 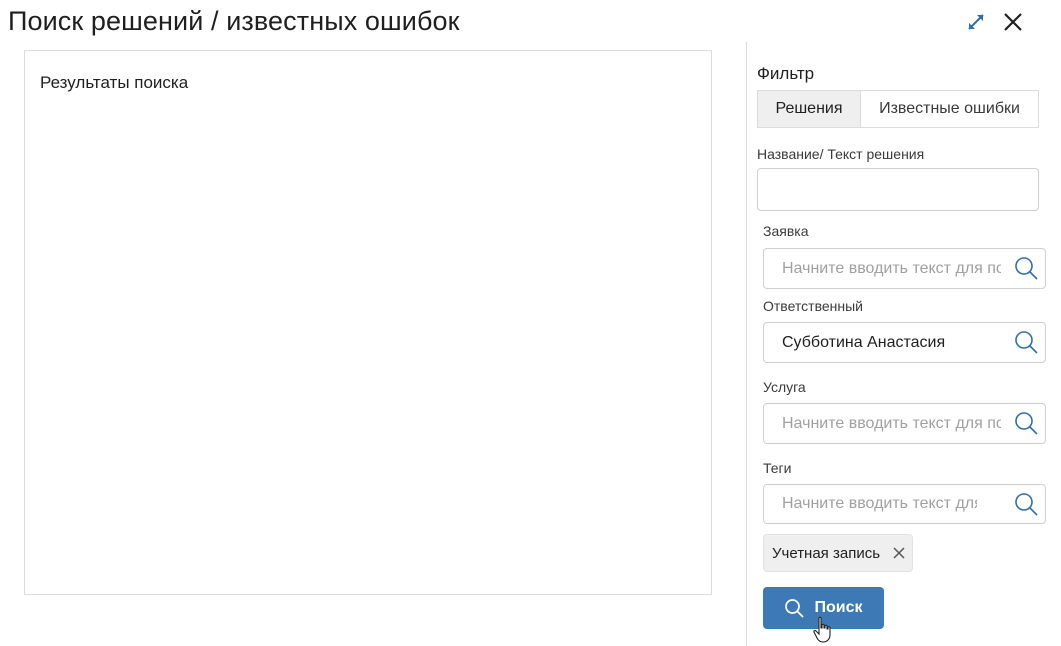 I want to click on close-icon, so click(x=1013, y=22).